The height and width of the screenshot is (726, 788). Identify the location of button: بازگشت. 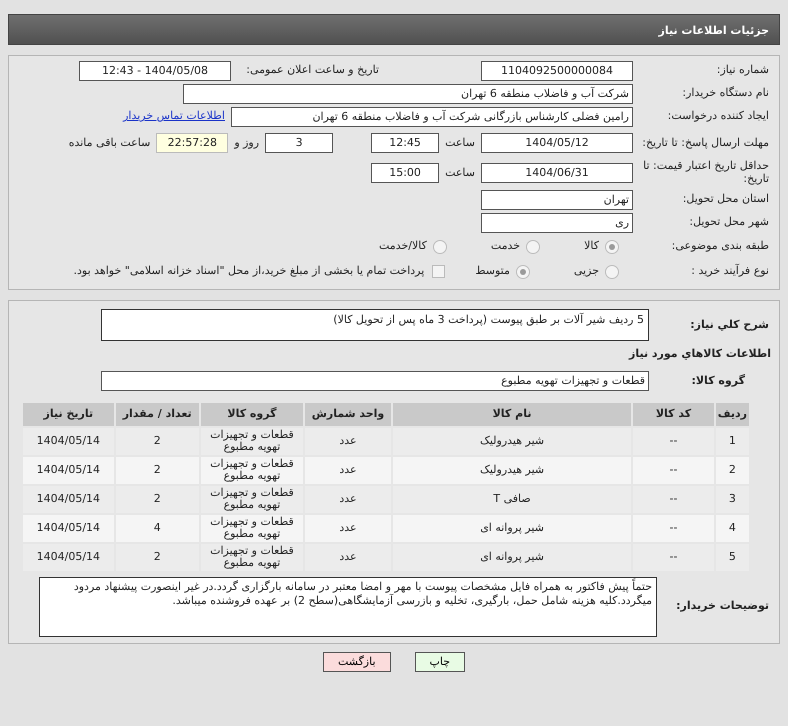
(356, 662).